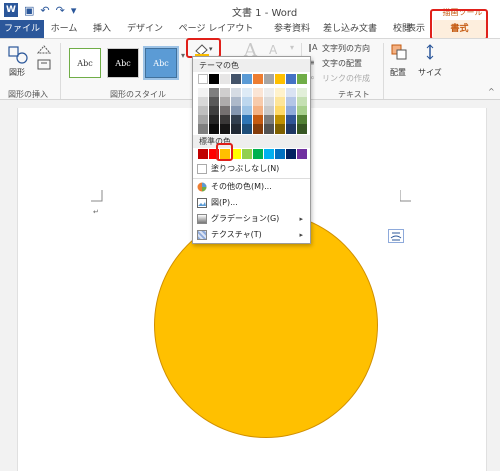 The image size is (500, 471). Describe the element at coordinates (292, 47) in the screenshot. I see `text-effects-icon: ▾` at that location.